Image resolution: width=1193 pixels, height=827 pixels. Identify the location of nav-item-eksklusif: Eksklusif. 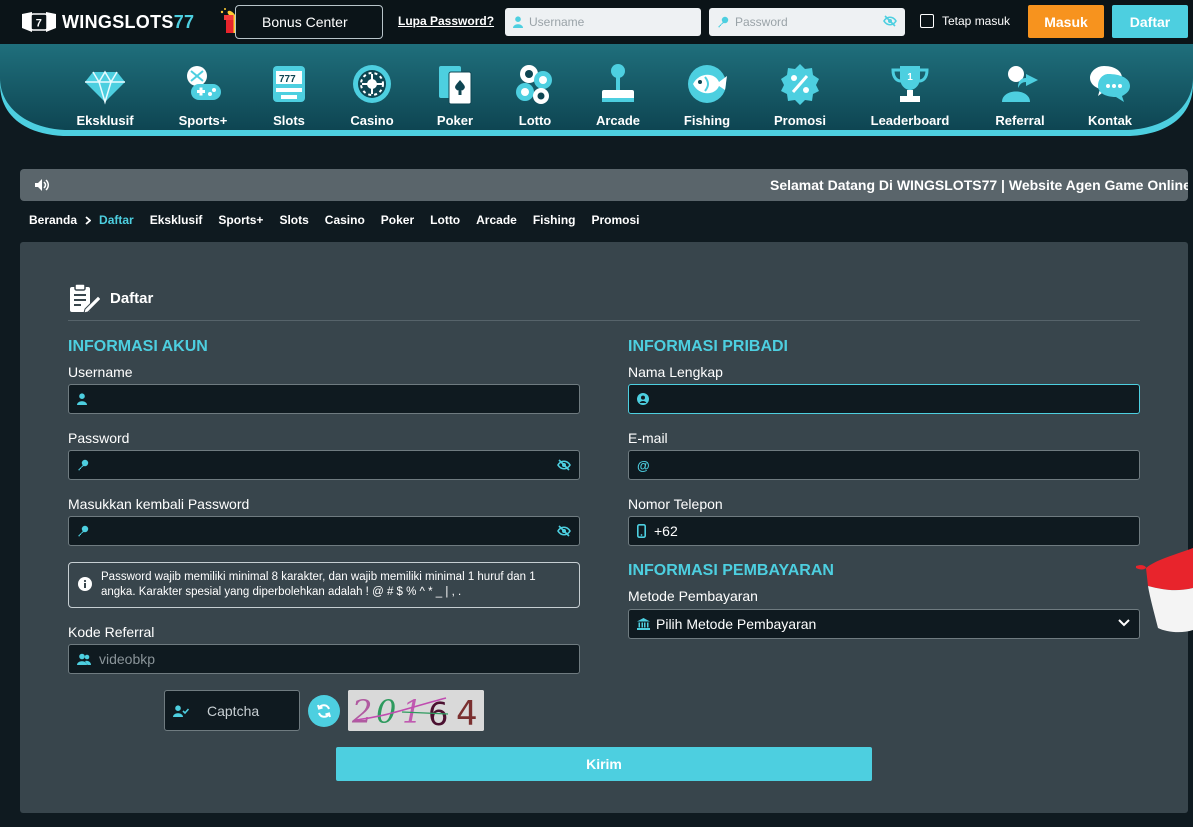
(105, 98).